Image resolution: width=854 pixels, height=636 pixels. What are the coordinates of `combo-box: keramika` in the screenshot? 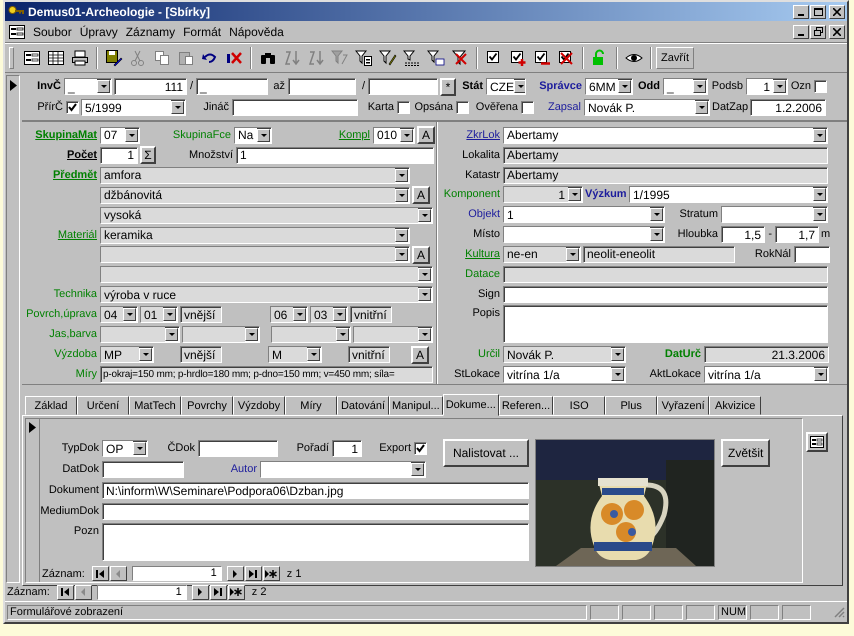 It's located at (255, 235).